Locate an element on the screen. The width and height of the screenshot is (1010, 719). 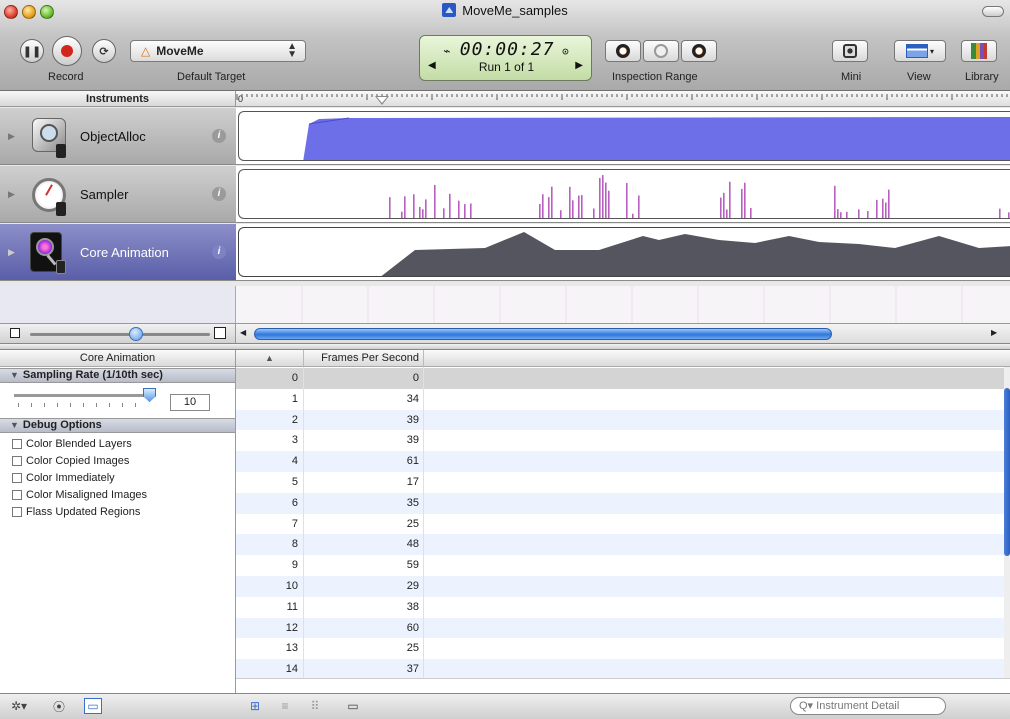
table-row: 10 29 is located at coordinates (621, 586).